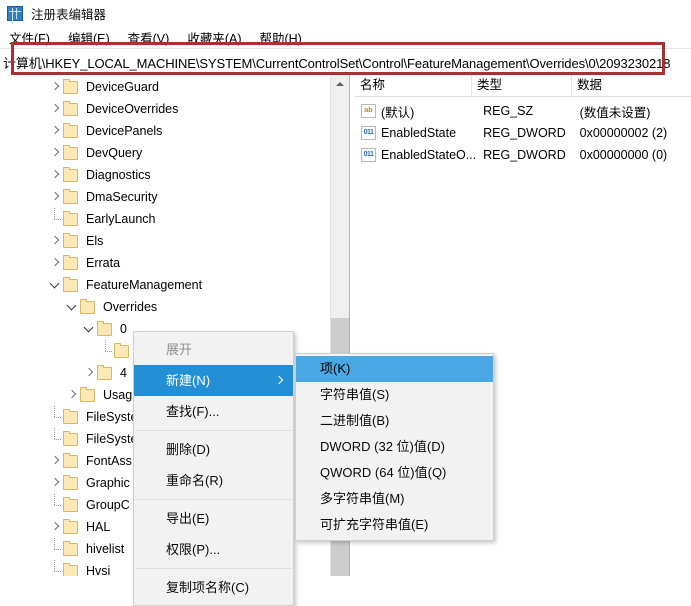 The width and height of the screenshot is (691, 606). I want to click on tree-item-dmasecurity: DmaSecurity, so click(165, 197).